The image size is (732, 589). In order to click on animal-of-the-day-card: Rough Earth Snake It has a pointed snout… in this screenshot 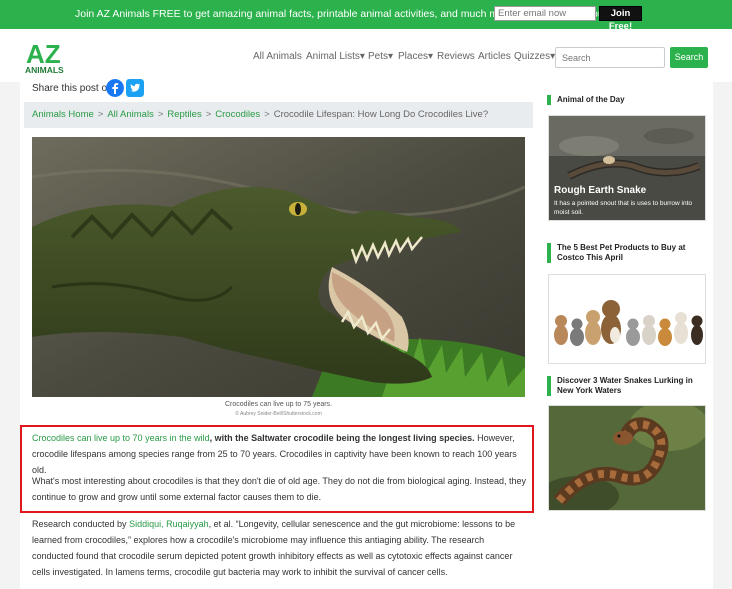, I will do `click(627, 168)`.